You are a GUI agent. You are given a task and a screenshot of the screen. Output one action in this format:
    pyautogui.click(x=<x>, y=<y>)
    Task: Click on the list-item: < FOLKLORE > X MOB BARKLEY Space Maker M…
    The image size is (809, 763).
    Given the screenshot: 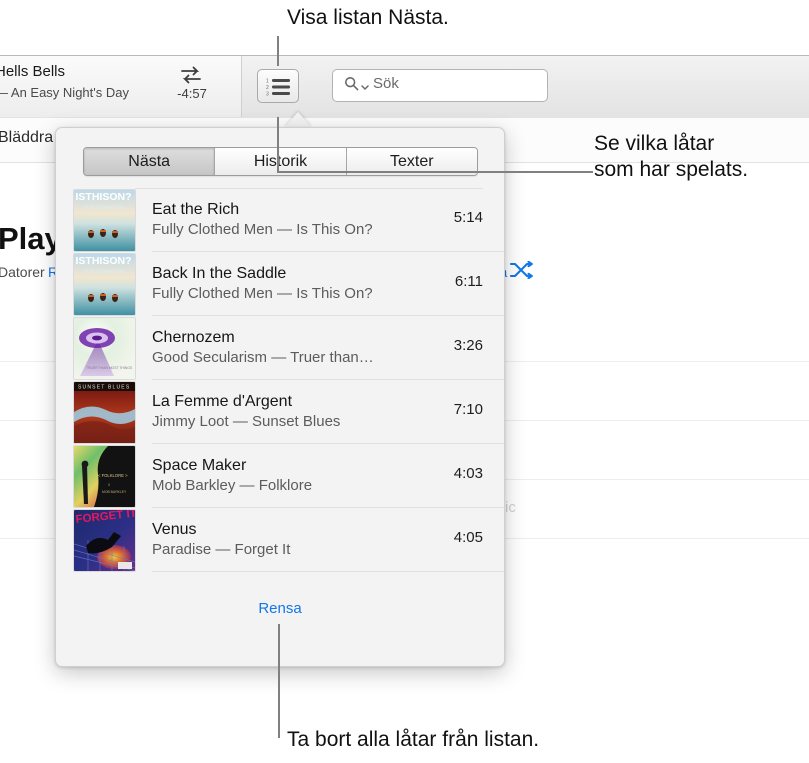 What is the action you would take?
    pyautogui.click(x=280, y=476)
    